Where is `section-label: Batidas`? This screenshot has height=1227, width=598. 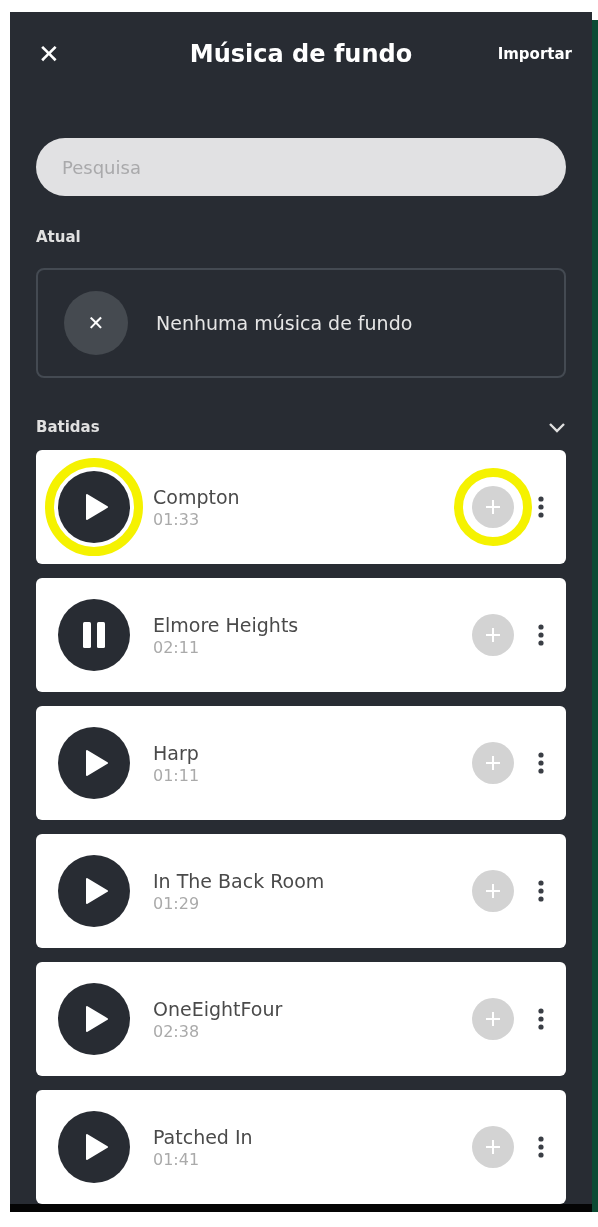 section-label: Batidas is located at coordinates (68, 427).